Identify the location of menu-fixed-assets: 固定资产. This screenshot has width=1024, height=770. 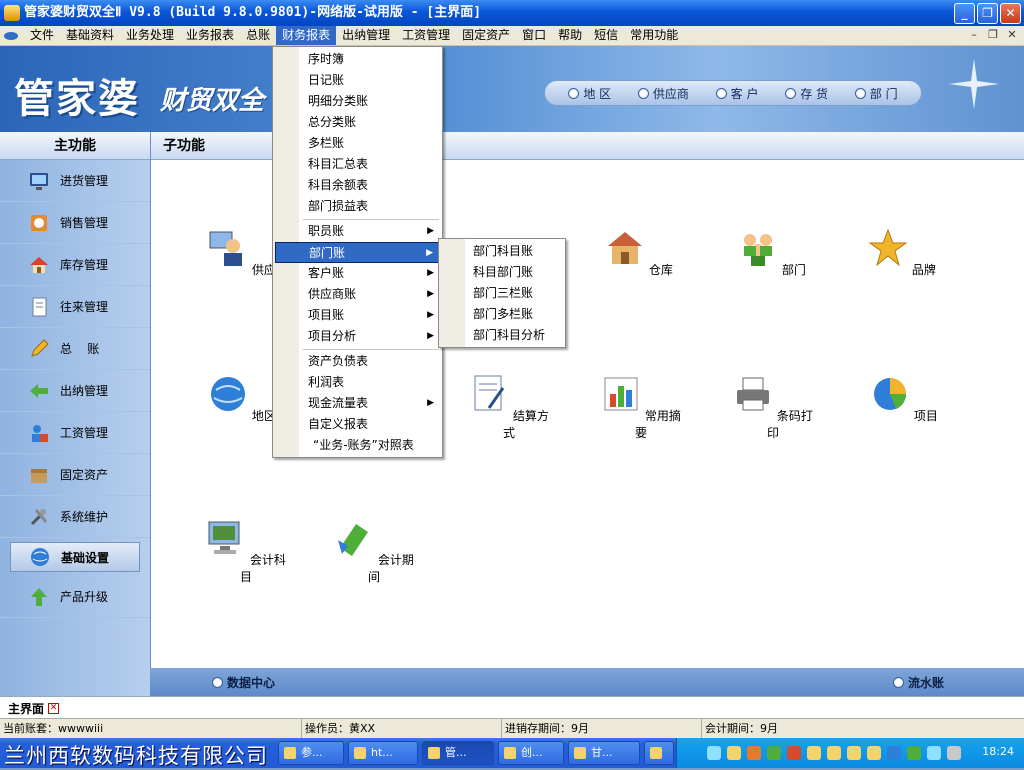
(486, 35).